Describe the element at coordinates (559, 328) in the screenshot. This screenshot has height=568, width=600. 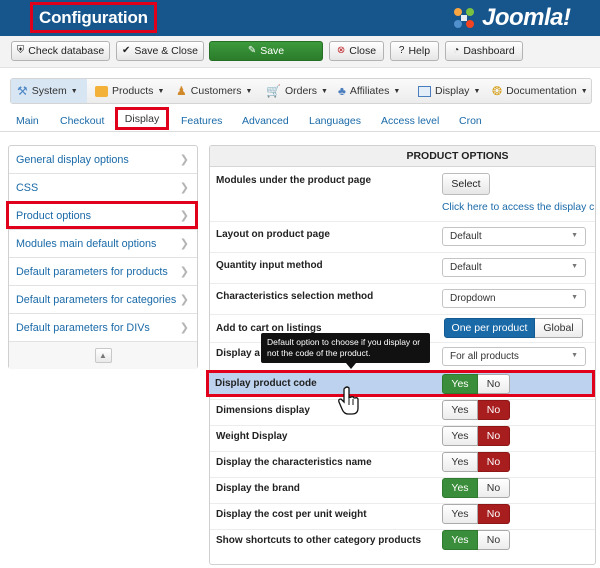
I see `global-button: Global` at that location.